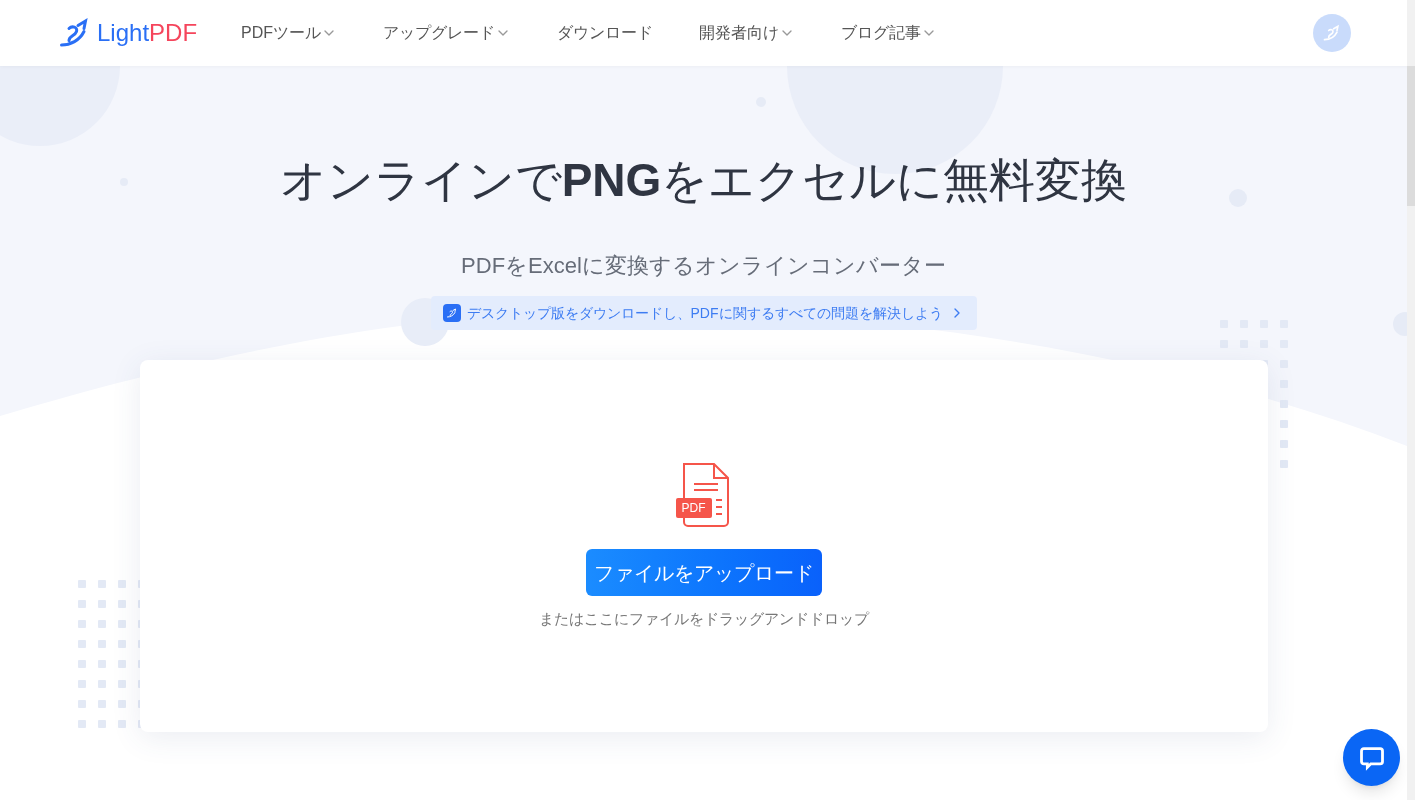 The image size is (1415, 800). What do you see at coordinates (1371, 757) in the screenshot?
I see `chat-button` at bounding box center [1371, 757].